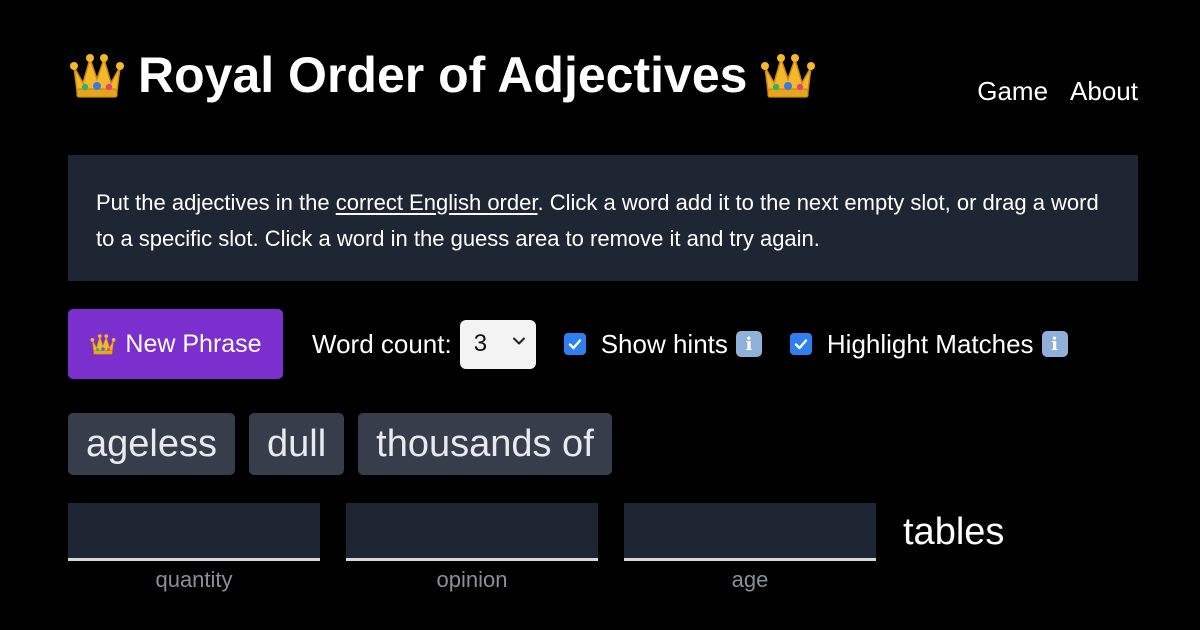 The image size is (1200, 630). What do you see at coordinates (193, 343) in the screenshot?
I see `new-phrase-label: New Phrase` at bounding box center [193, 343].